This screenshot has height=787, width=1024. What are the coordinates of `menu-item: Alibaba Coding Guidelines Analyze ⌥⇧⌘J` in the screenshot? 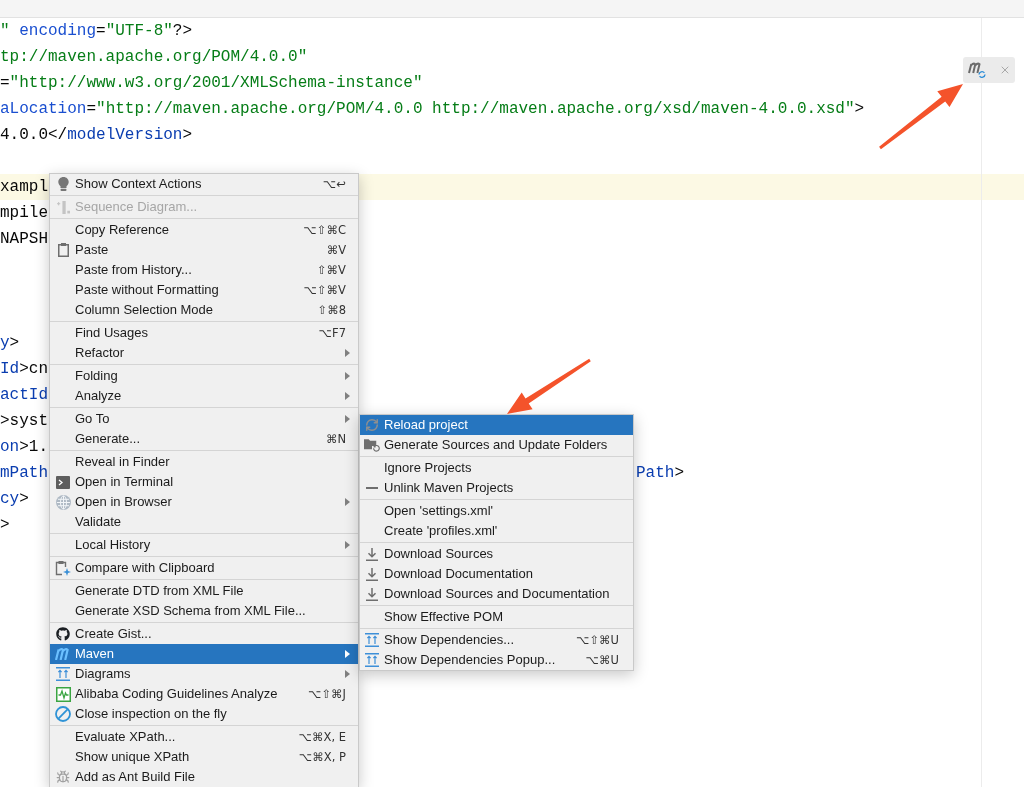 It's located at (204, 694).